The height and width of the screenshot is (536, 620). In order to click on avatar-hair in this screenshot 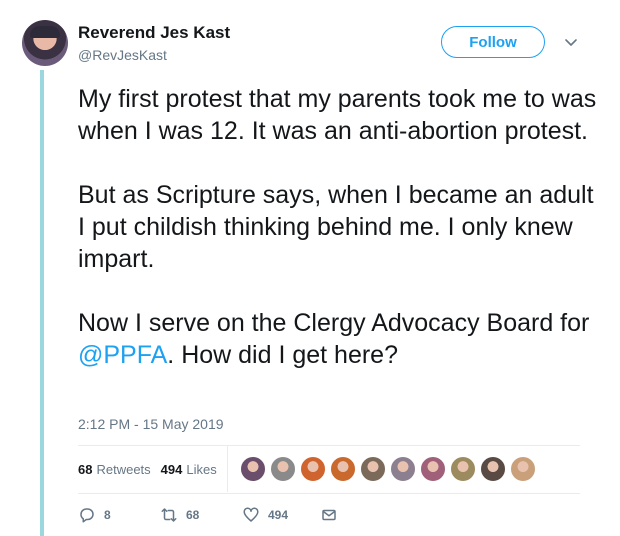, I will do `click(45, 32)`.